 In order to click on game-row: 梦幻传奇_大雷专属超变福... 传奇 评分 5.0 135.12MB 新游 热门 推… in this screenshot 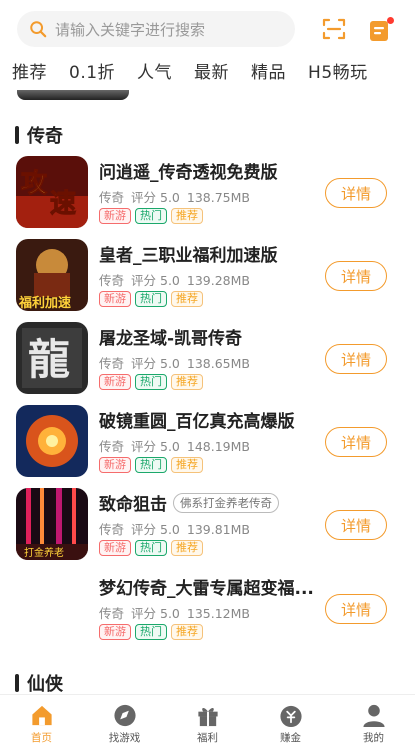, I will do `click(207, 612)`.